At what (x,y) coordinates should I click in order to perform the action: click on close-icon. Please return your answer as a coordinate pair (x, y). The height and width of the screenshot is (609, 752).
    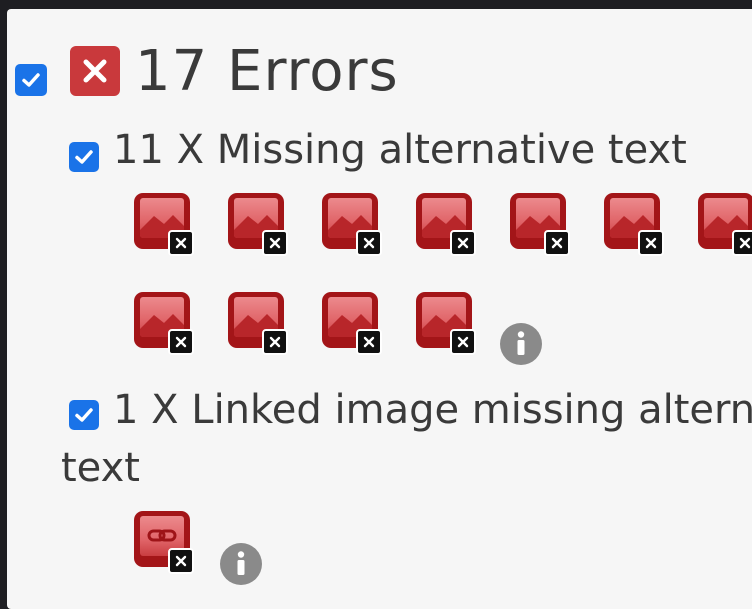
    Looking at the image, I should click on (95, 71).